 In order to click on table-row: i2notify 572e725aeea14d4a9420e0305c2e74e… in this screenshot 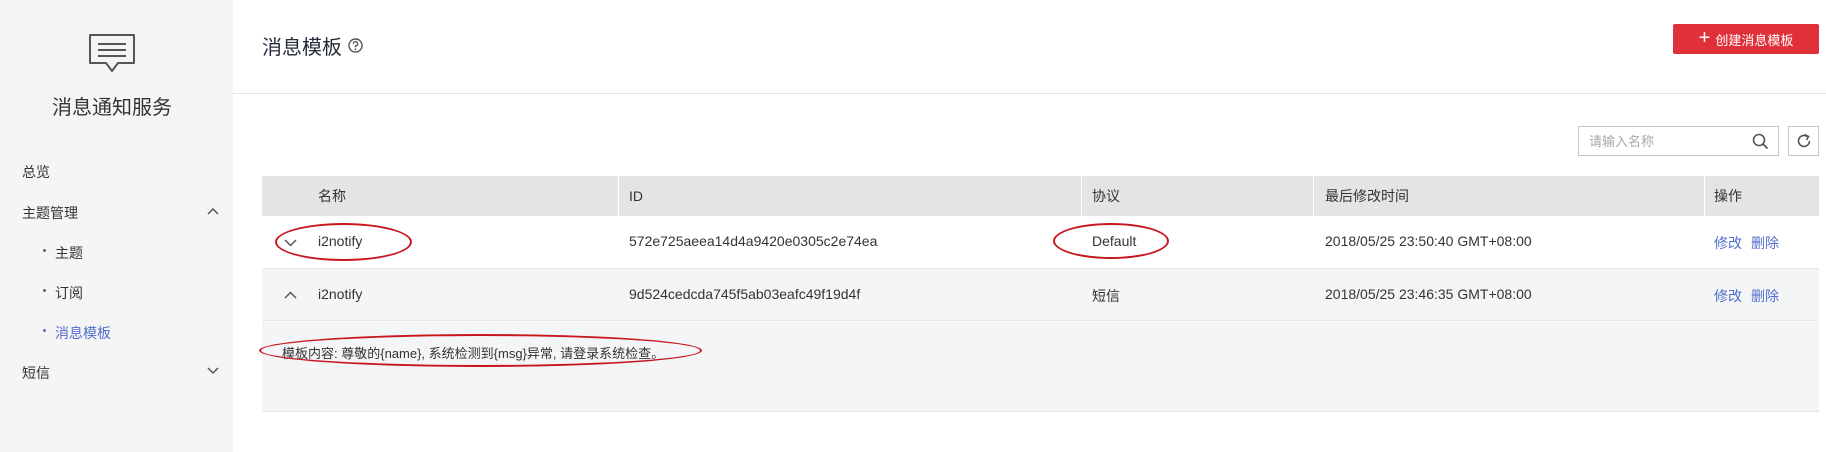, I will do `click(1040, 242)`.